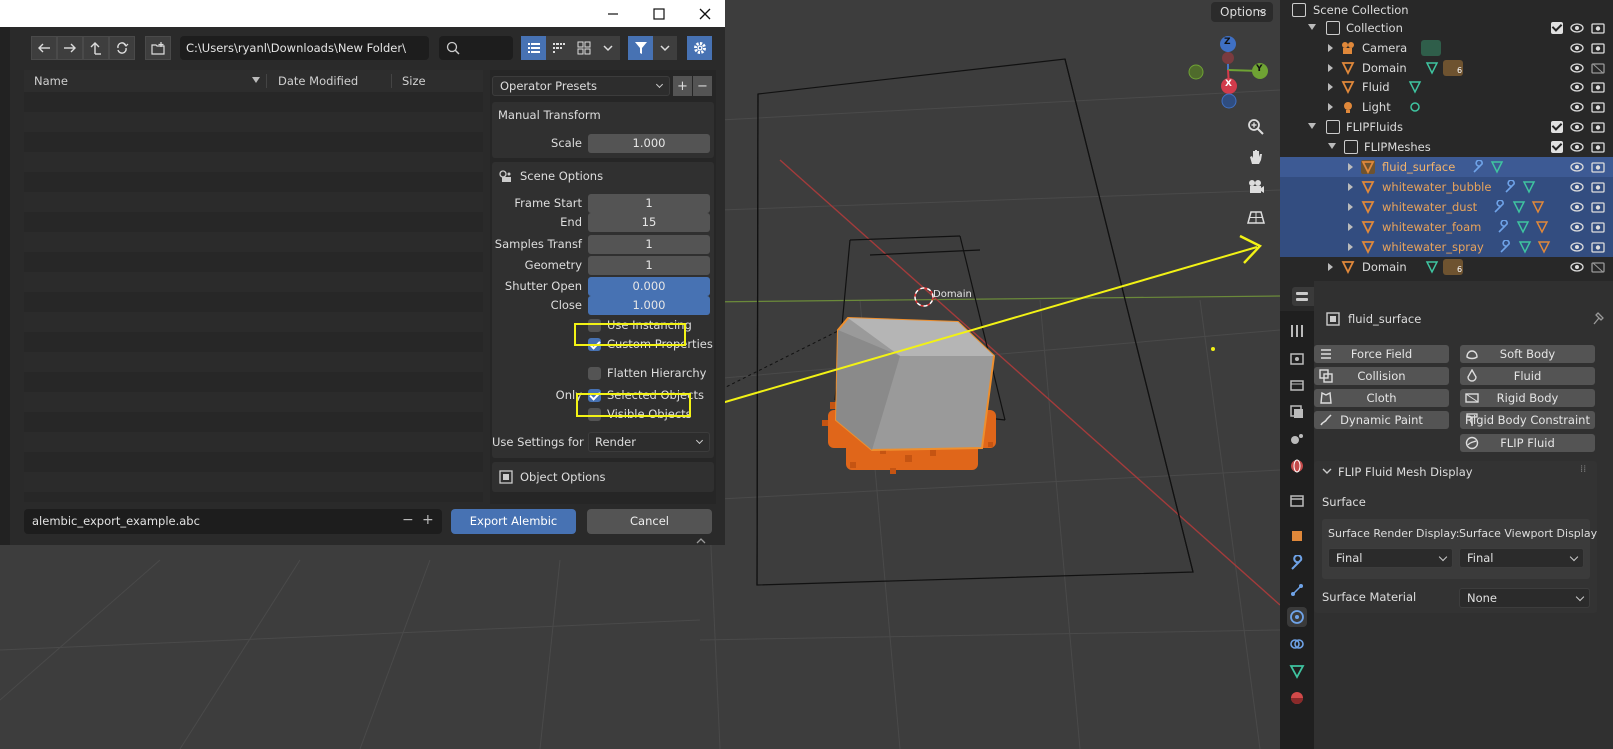 The height and width of the screenshot is (749, 1613). Describe the element at coordinates (1381, 354) in the screenshot. I see `force-field-button: Force Field` at that location.